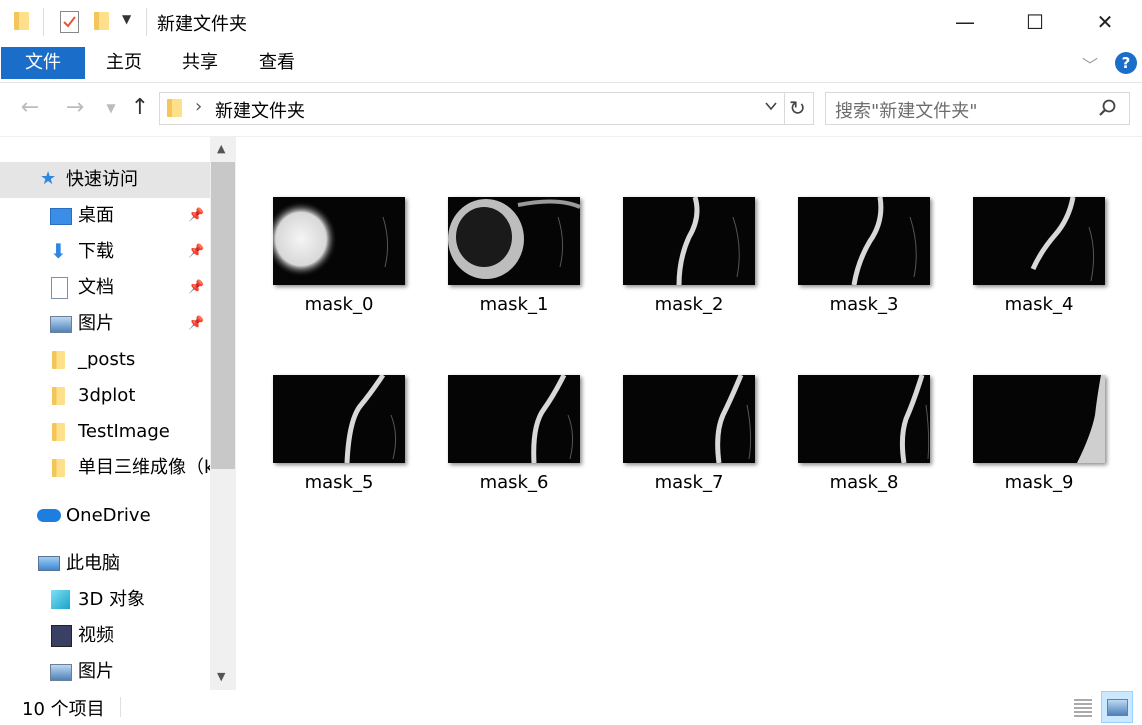 The width and height of the screenshot is (1142, 725). Describe the element at coordinates (221, 148) in the screenshot. I see `scroll-up-icon: ▲` at that location.